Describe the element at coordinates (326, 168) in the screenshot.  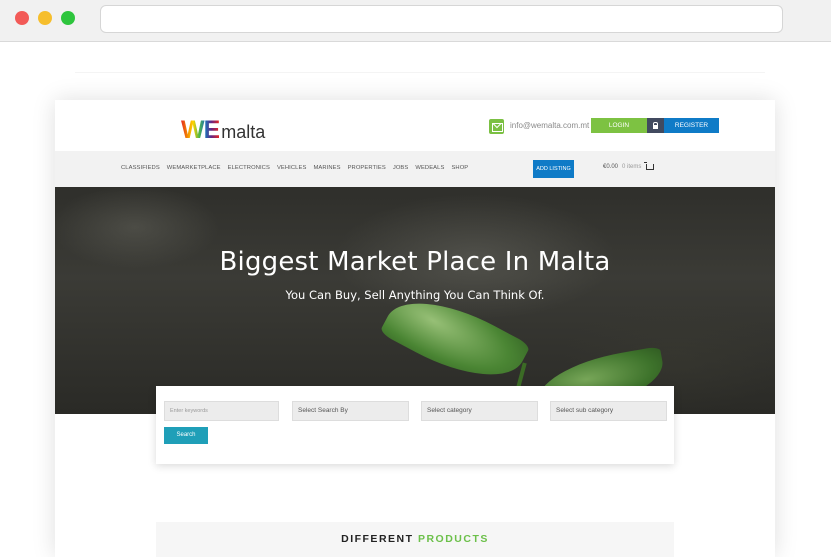
I see `nav-item-marines: MARINES` at that location.